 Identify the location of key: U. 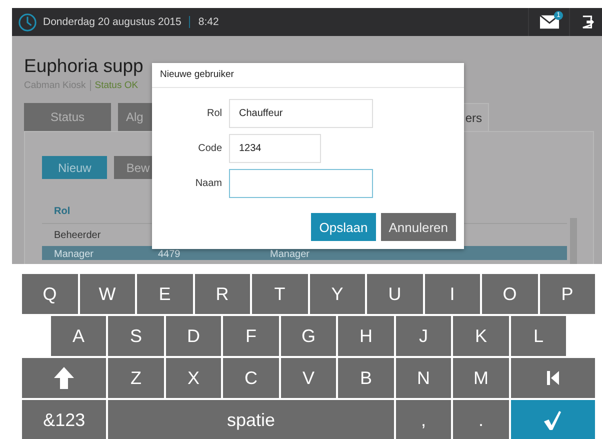
(394, 294).